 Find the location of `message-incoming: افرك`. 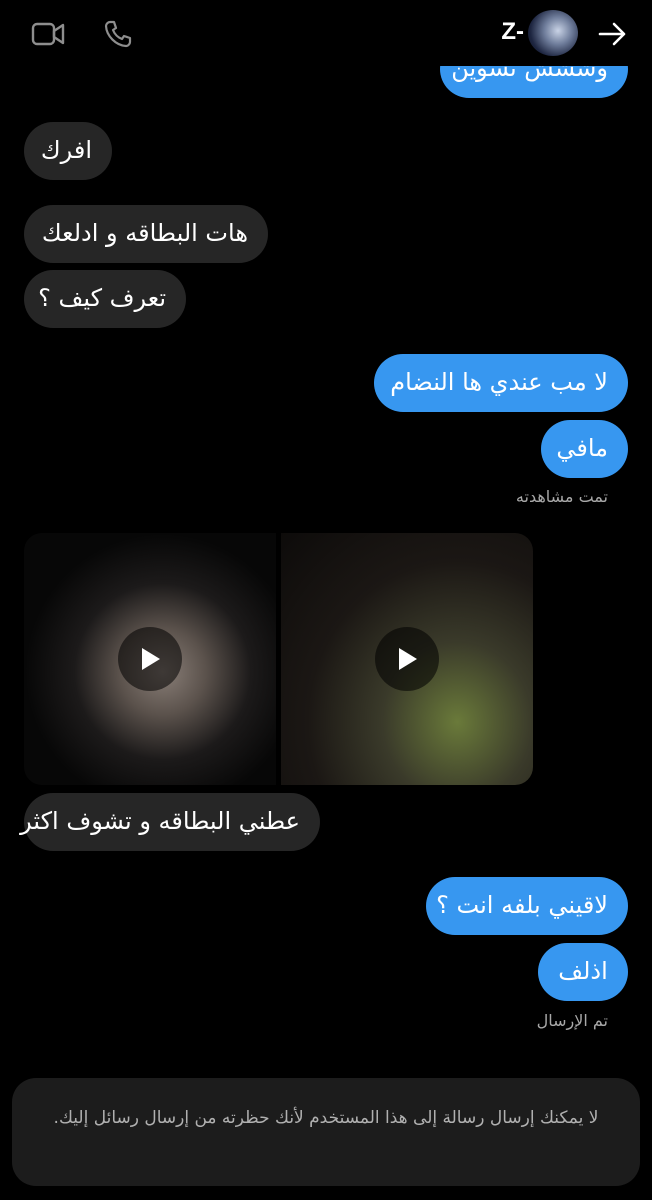

message-incoming: افرك is located at coordinates (68, 151).